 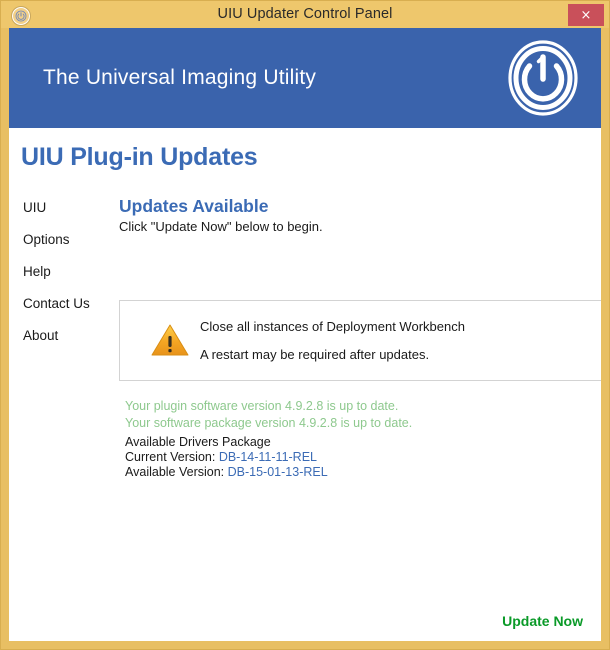 I want to click on current-version-label: Current Version:, so click(x=170, y=457).